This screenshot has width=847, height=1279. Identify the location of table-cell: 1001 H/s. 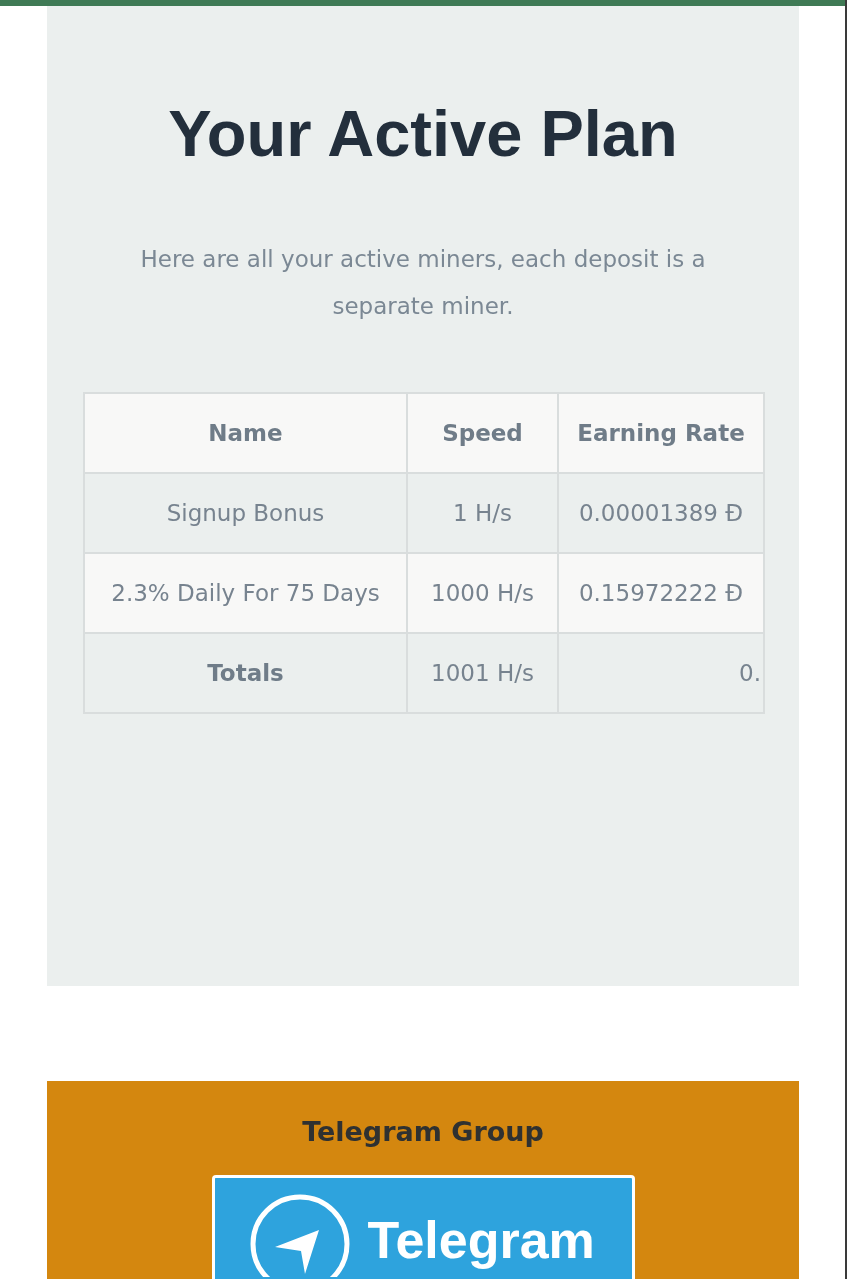
(482, 673).